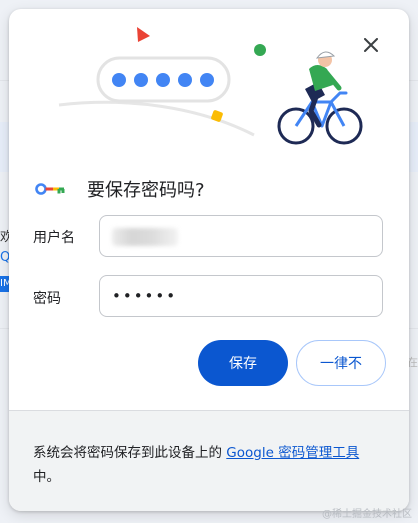 This screenshot has width=418, height=523. I want to click on never-button: 一律不, so click(341, 363).